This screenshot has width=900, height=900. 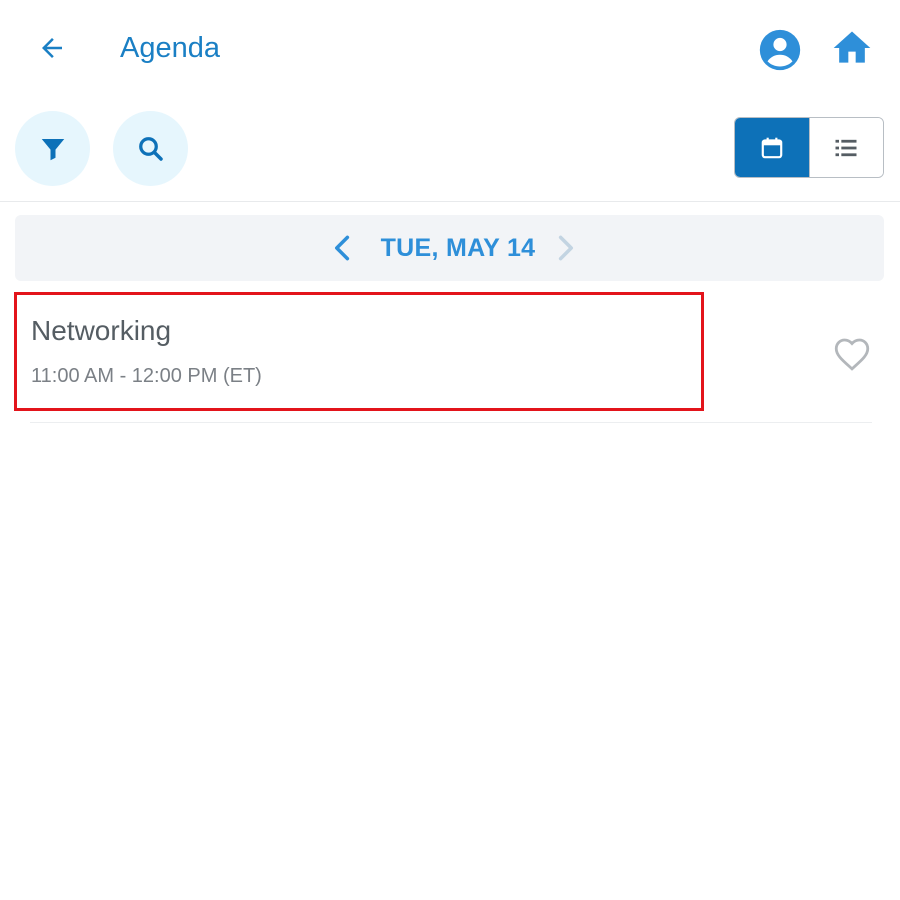 I want to click on page-title: Agenda, so click(x=170, y=48).